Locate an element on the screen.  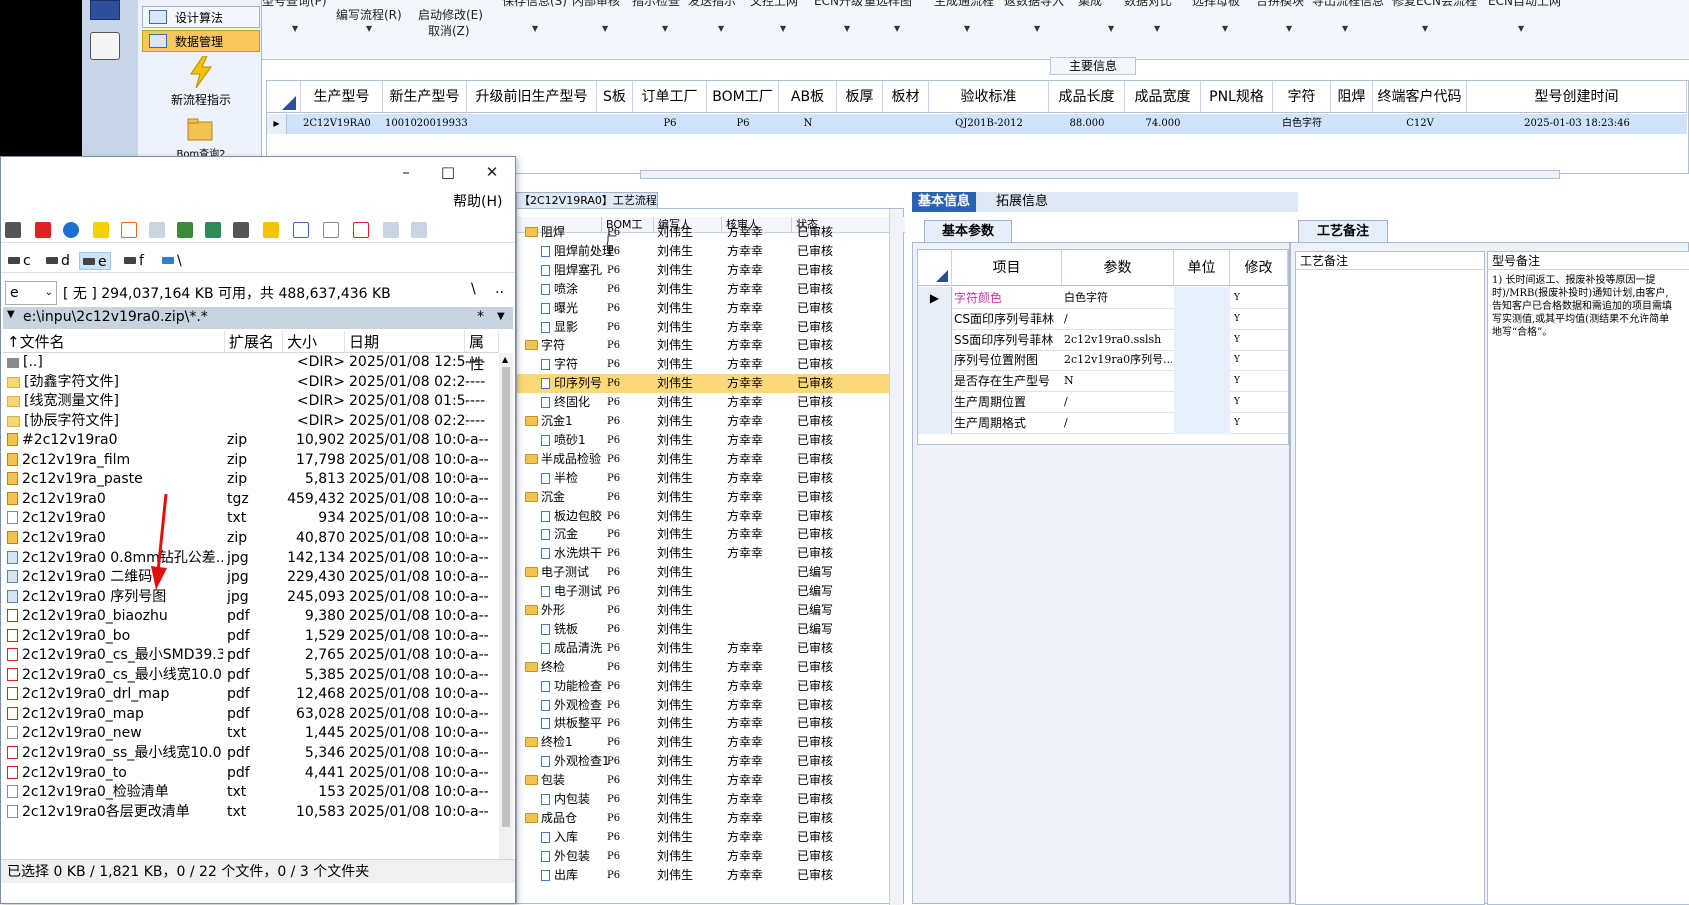
history-dropdown-icon: ▼ is located at coordinates (501, 316).